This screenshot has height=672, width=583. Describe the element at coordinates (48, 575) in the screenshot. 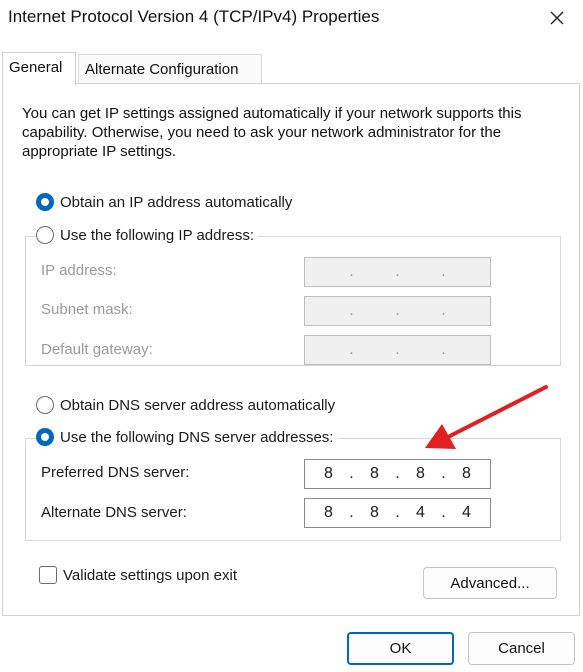

I see `checkbox-indicator` at that location.